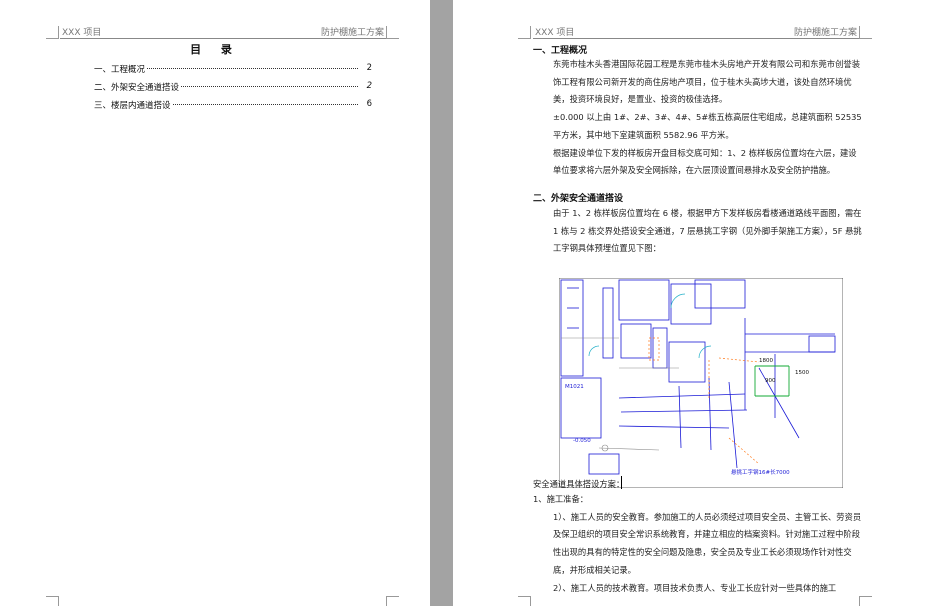  Describe the element at coordinates (133, 105) in the screenshot. I see `toc-entry-label: 三、楼层内通道搭设` at that location.